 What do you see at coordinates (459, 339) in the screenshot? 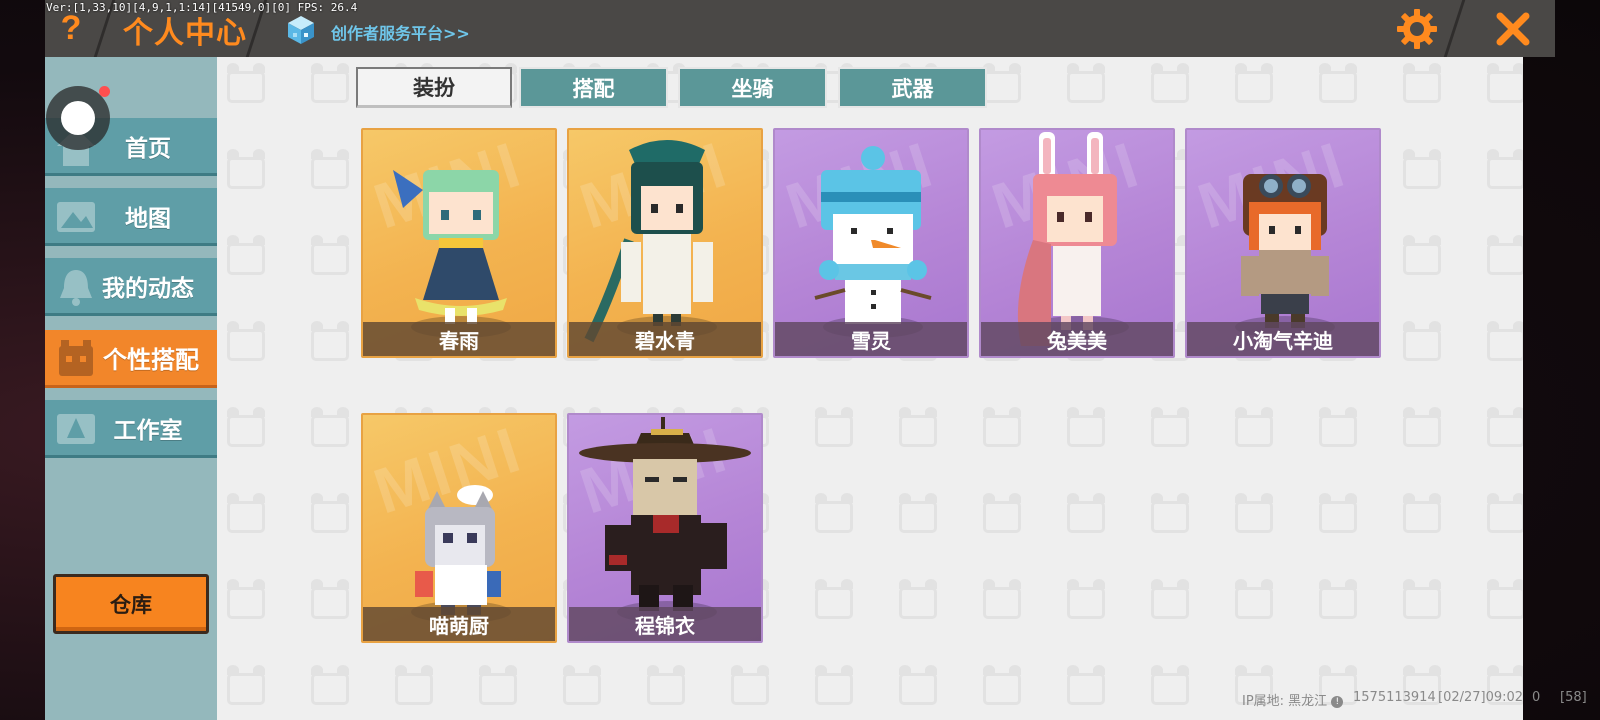
I see `skin-name: 春雨` at bounding box center [459, 339].